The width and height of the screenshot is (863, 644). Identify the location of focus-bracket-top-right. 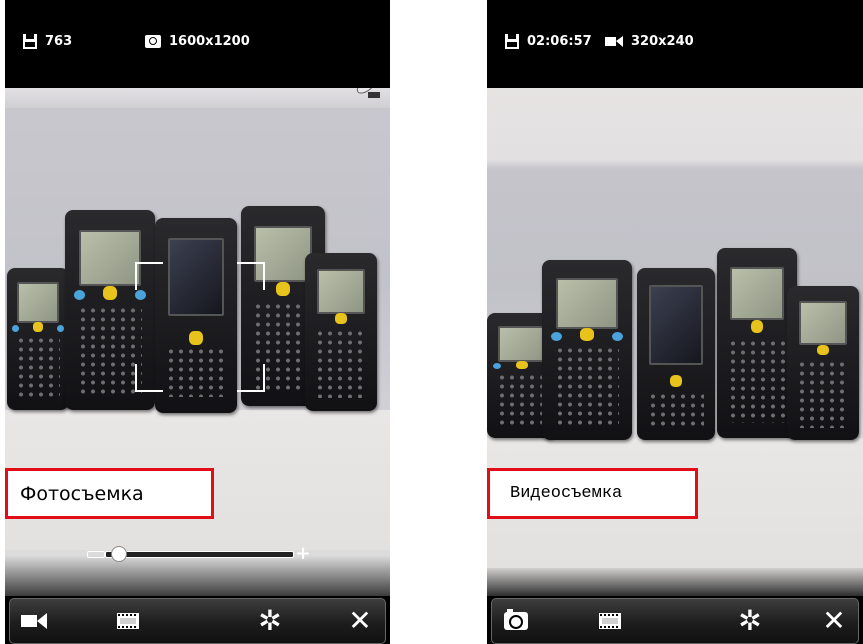
(251, 276).